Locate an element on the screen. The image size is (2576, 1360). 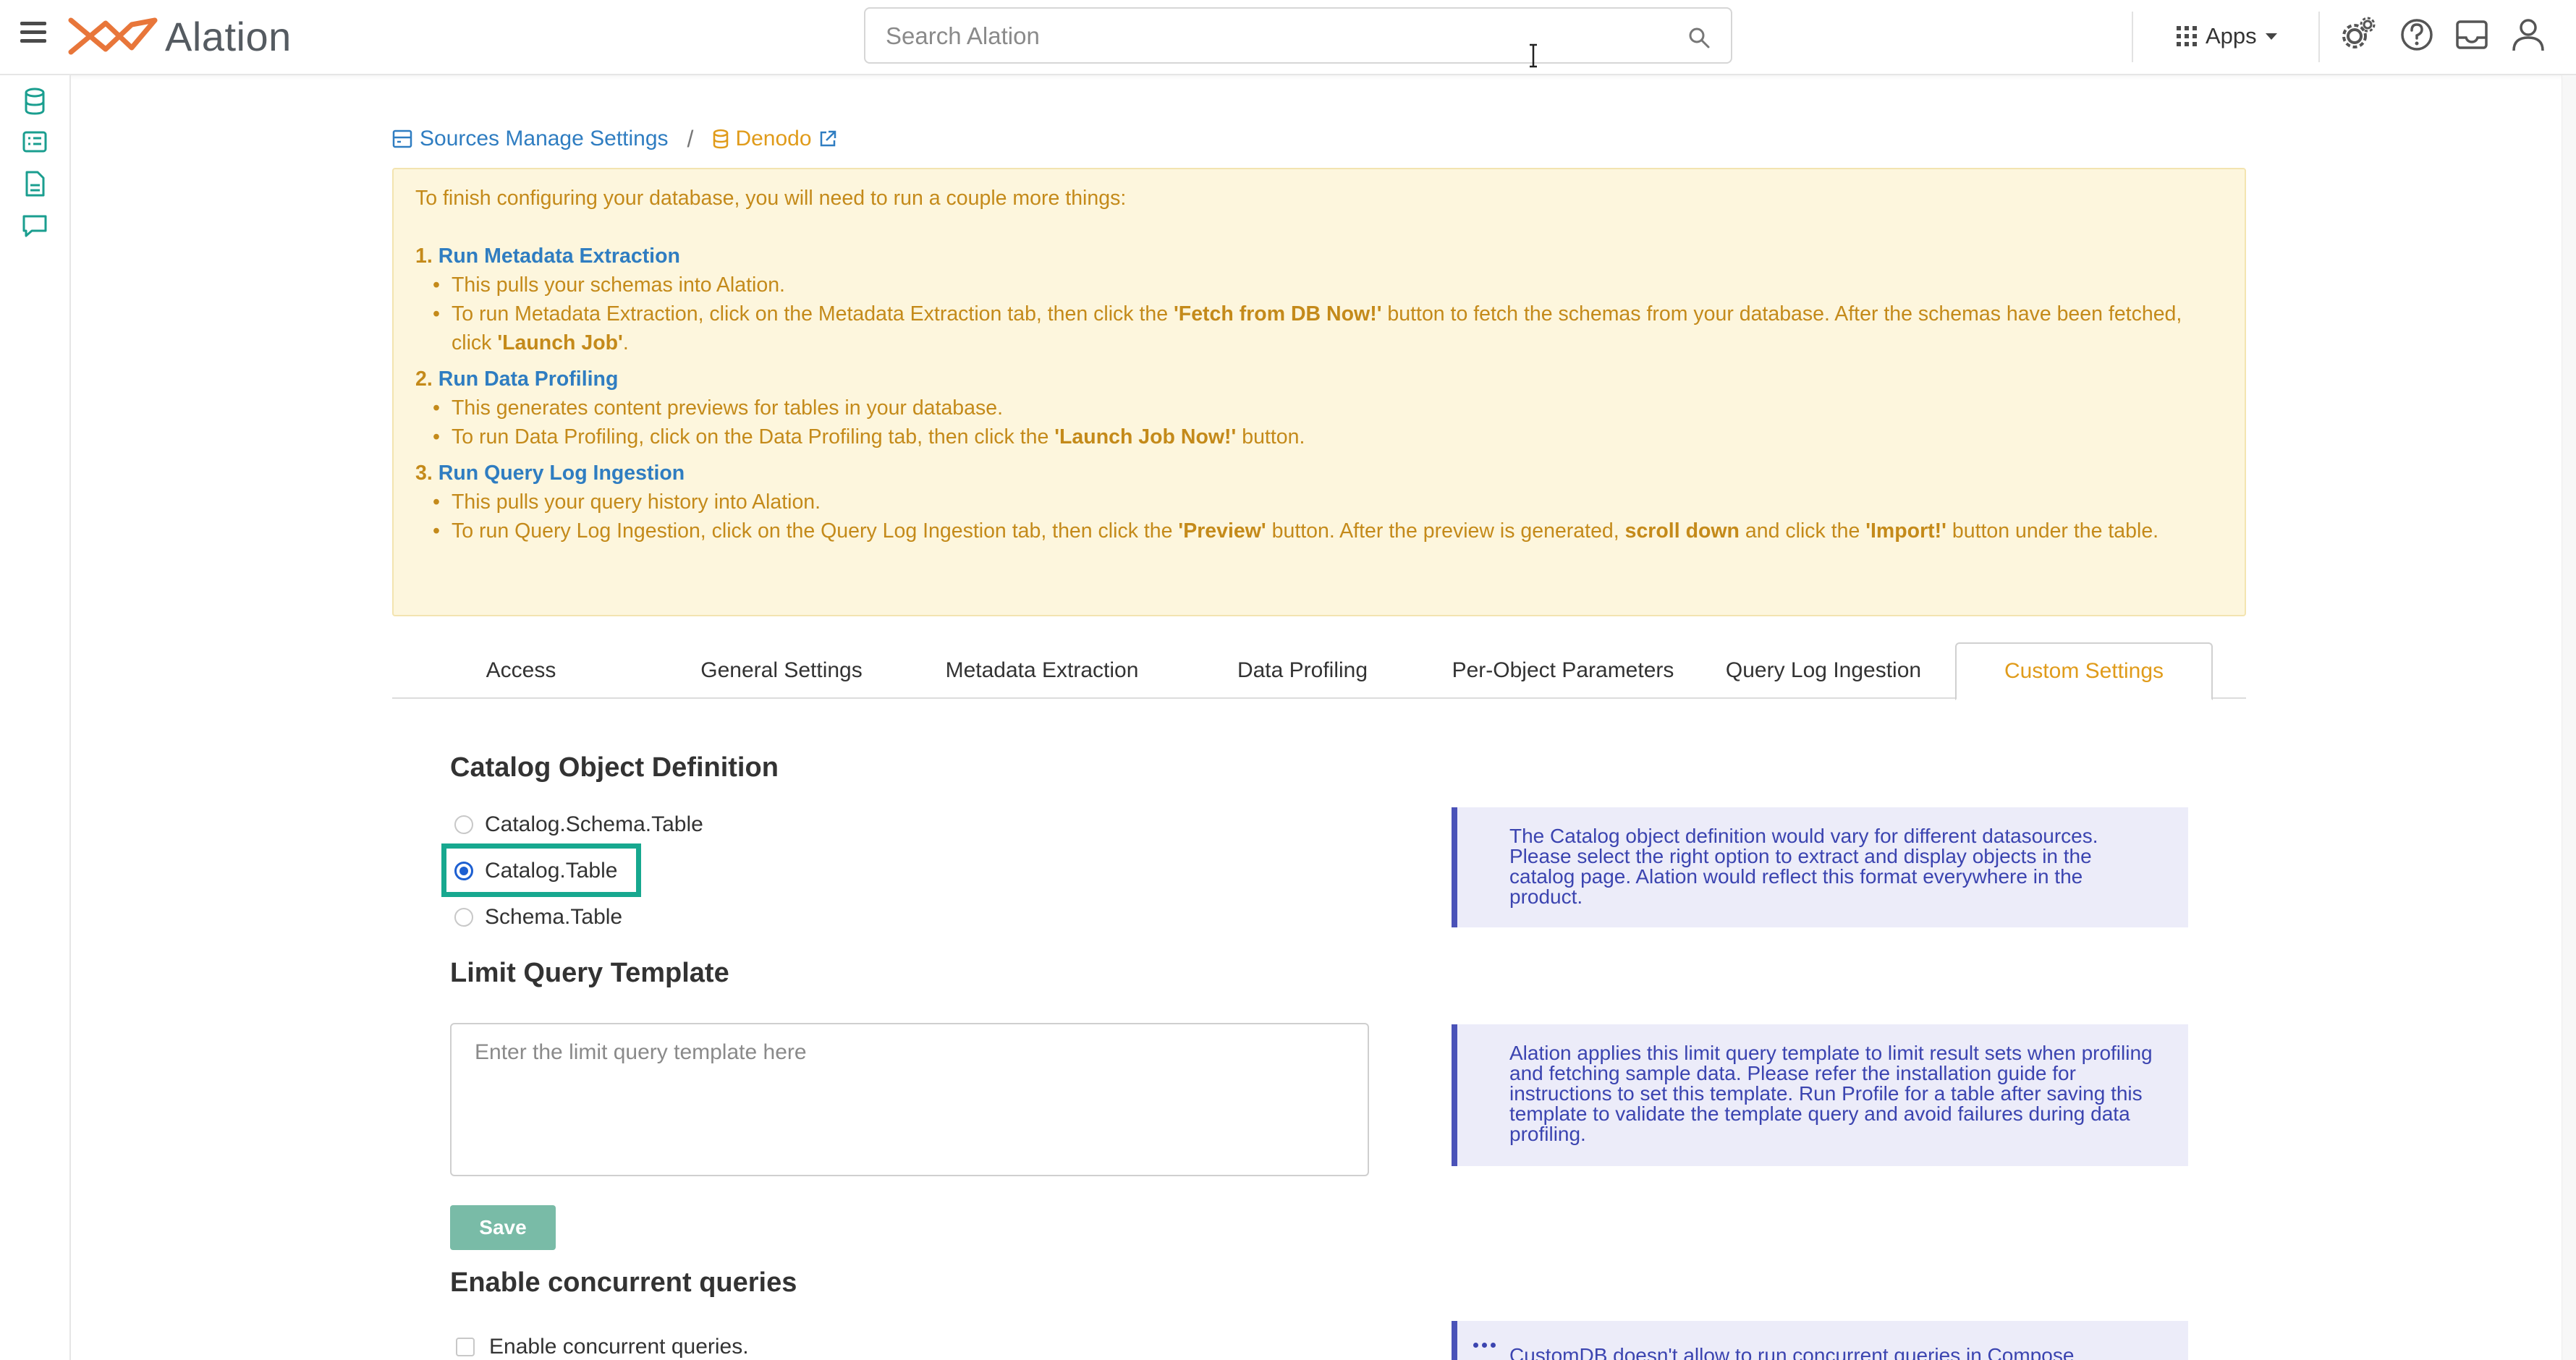
inbox-icon is located at coordinates (2472, 34).